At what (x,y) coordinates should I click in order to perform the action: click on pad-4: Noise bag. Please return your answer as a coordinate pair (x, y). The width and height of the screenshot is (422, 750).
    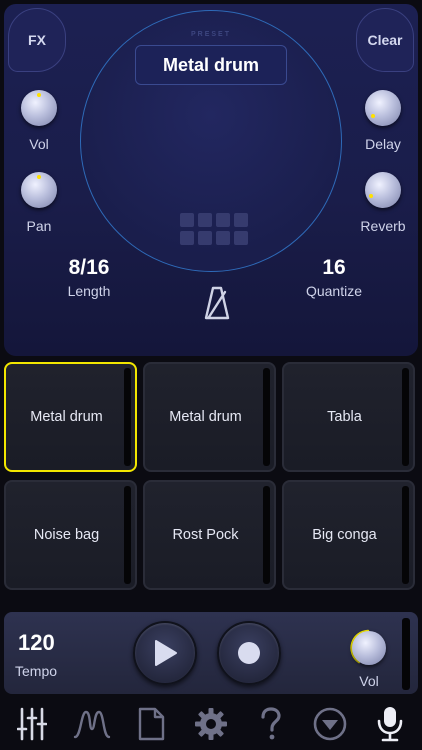
    Looking at the image, I should click on (70, 535).